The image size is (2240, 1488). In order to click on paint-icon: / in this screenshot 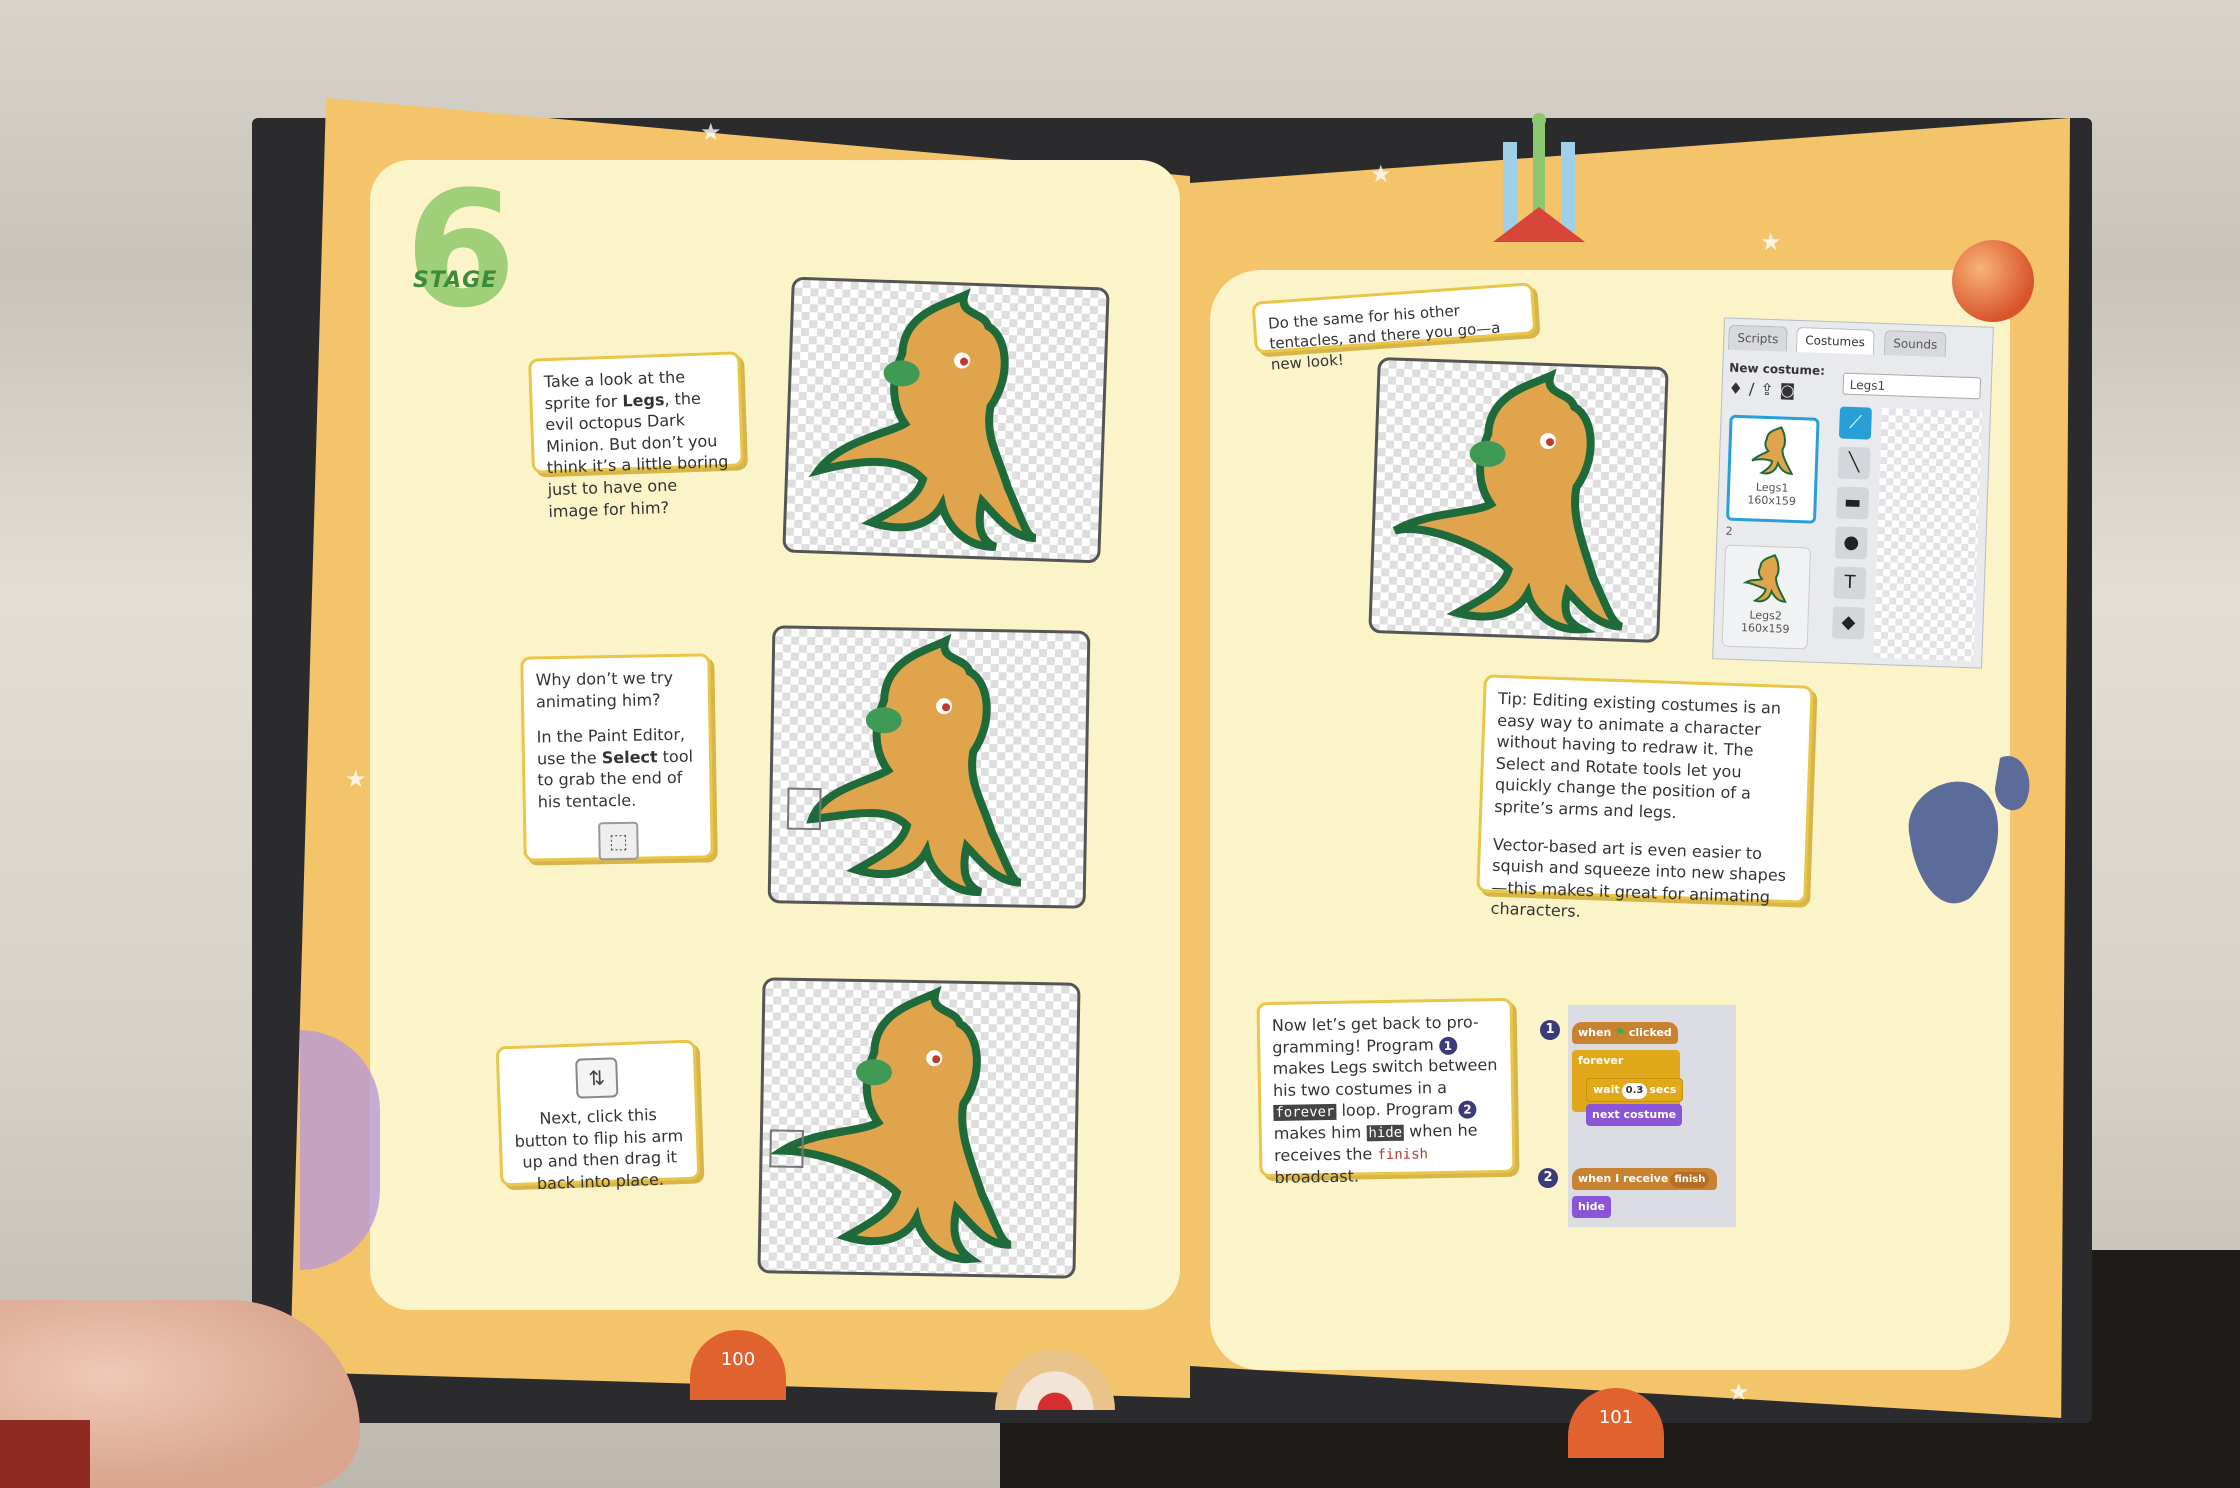, I will do `click(1755, 388)`.